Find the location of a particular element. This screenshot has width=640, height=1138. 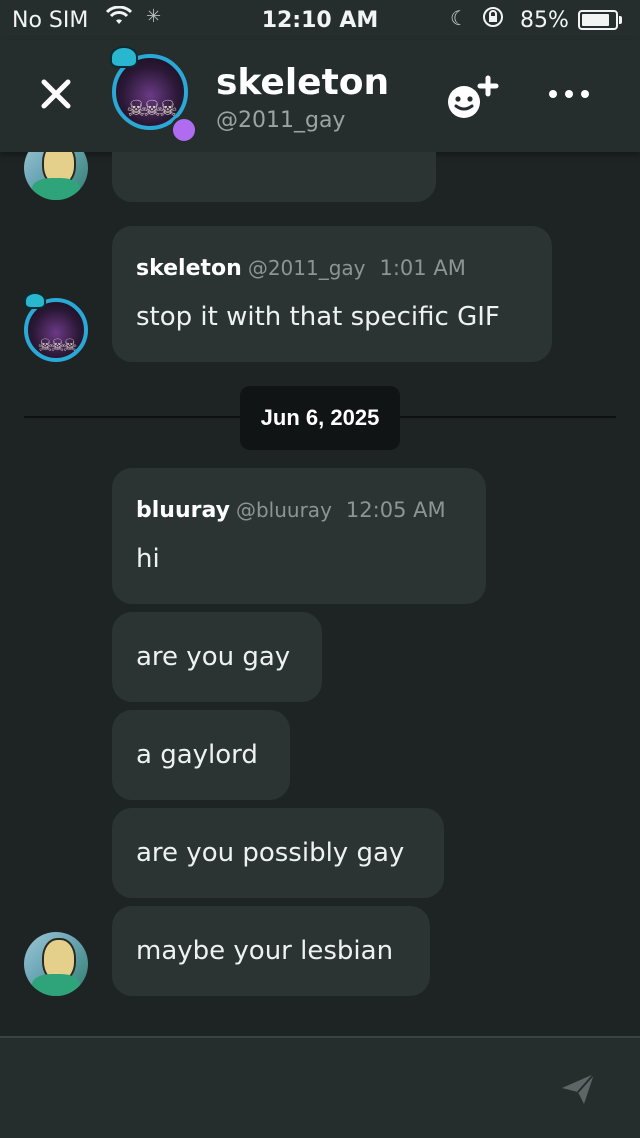

message-header: bluuray @bluuray 12:05 AM is located at coordinates (291, 510).